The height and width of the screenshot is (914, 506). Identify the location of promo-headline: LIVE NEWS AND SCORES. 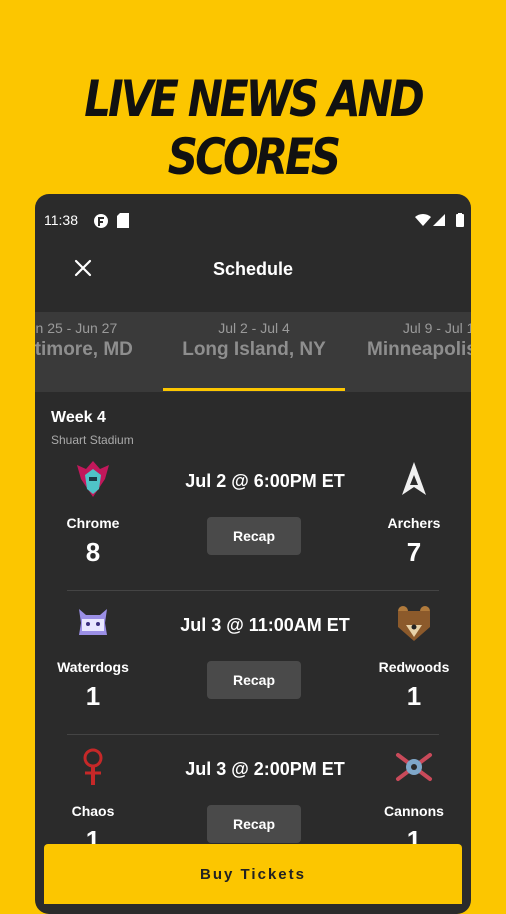
(254, 128).